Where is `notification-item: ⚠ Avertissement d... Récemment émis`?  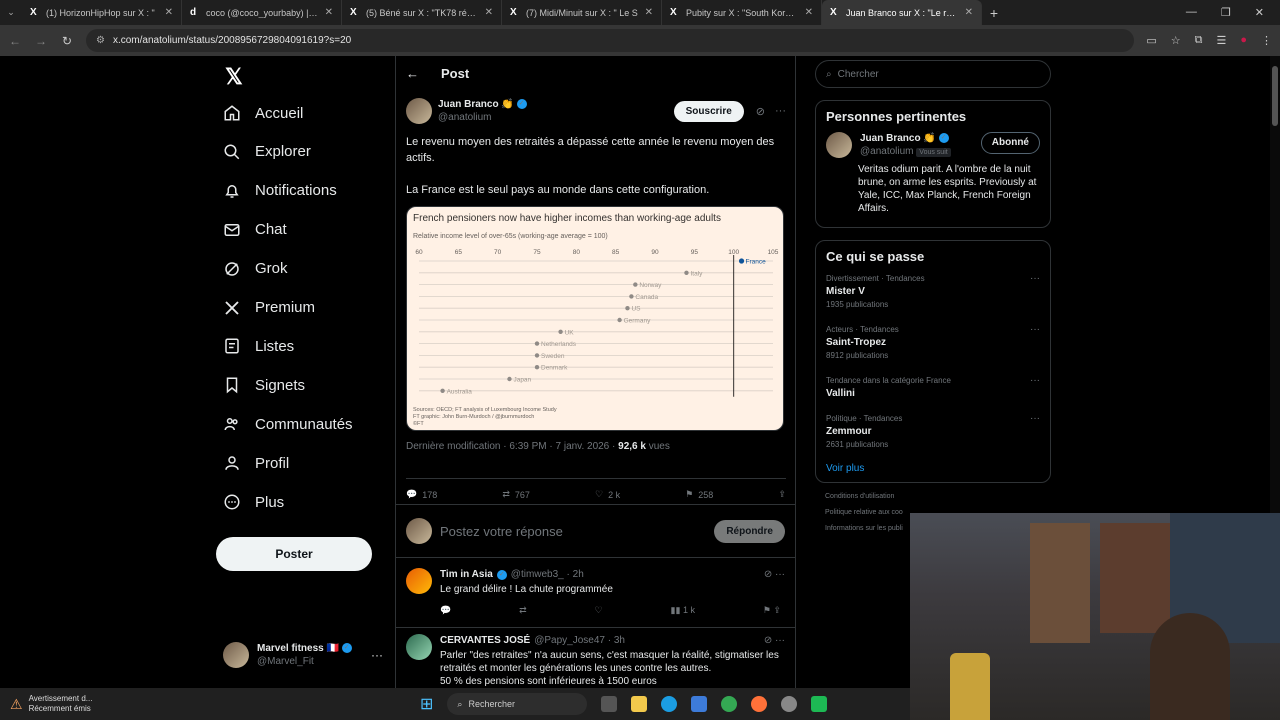
notification-item: ⚠ Avertissement d... Récemment émis is located at coordinates (60, 704).